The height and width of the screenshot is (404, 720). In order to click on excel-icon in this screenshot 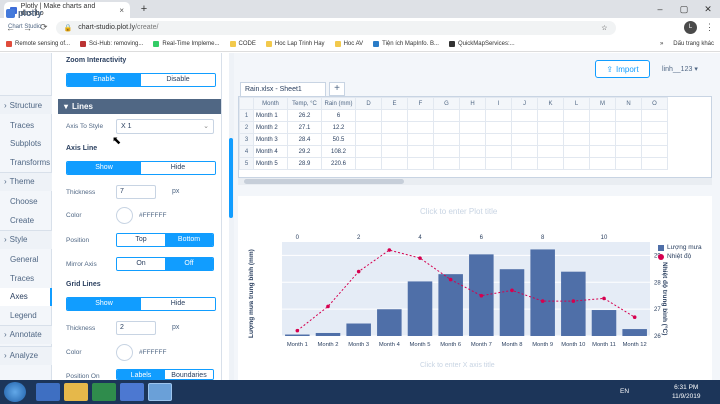, I will do `click(104, 392)`.